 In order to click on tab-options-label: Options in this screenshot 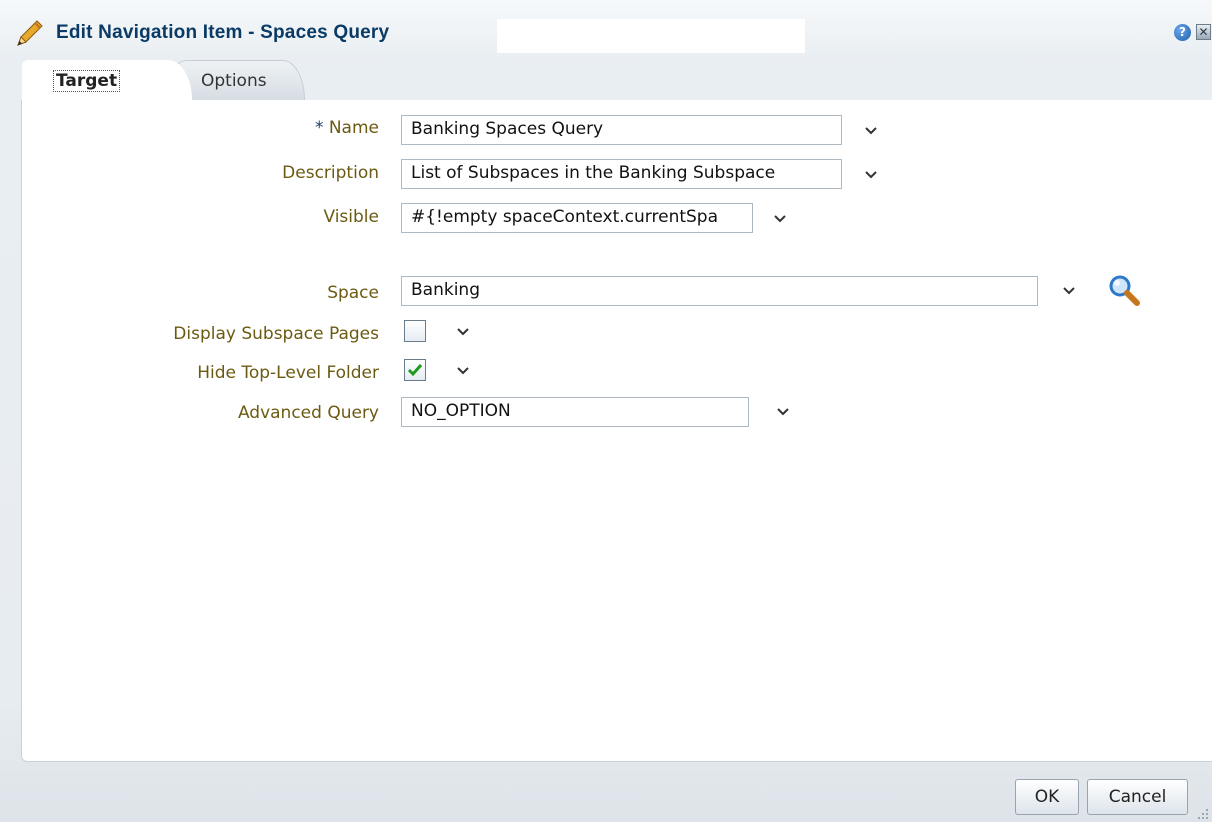, I will do `click(234, 81)`.